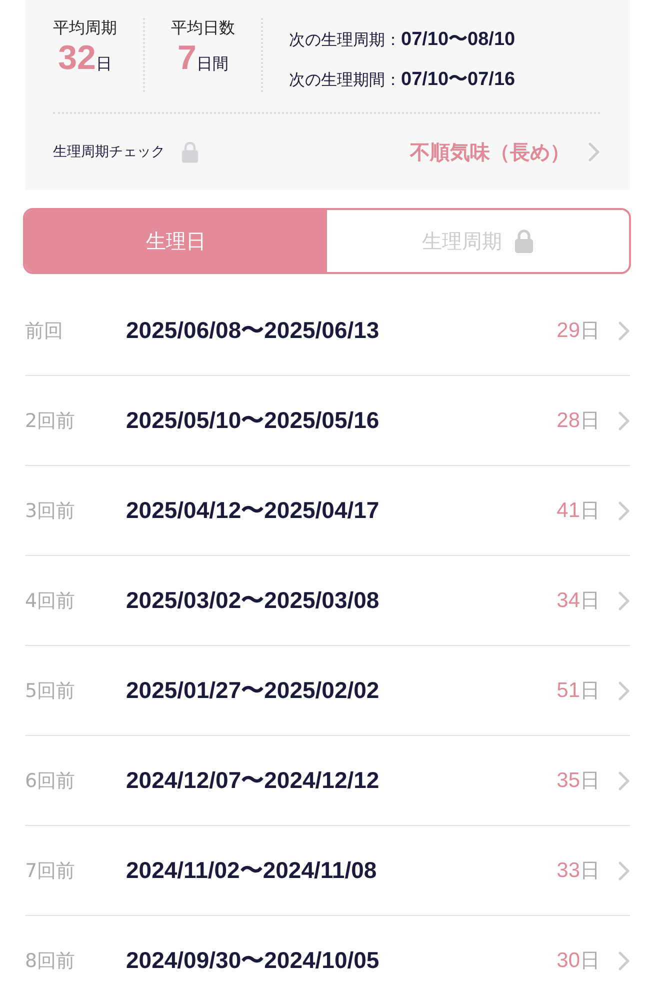 This screenshot has height=1000, width=655. Describe the element at coordinates (568, 420) in the screenshot. I see `cycle-days: 28` at that location.